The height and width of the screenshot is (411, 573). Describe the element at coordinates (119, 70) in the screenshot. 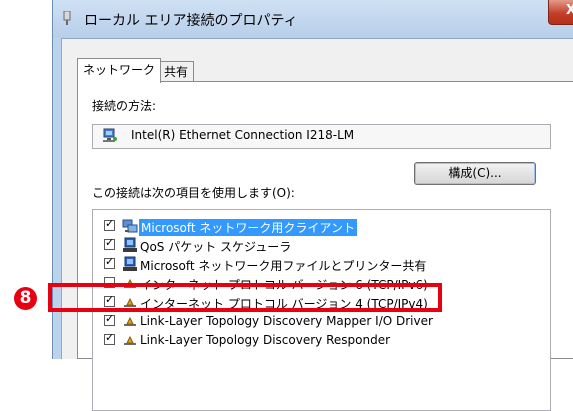

I see `tab-network: ネットワーク` at that location.